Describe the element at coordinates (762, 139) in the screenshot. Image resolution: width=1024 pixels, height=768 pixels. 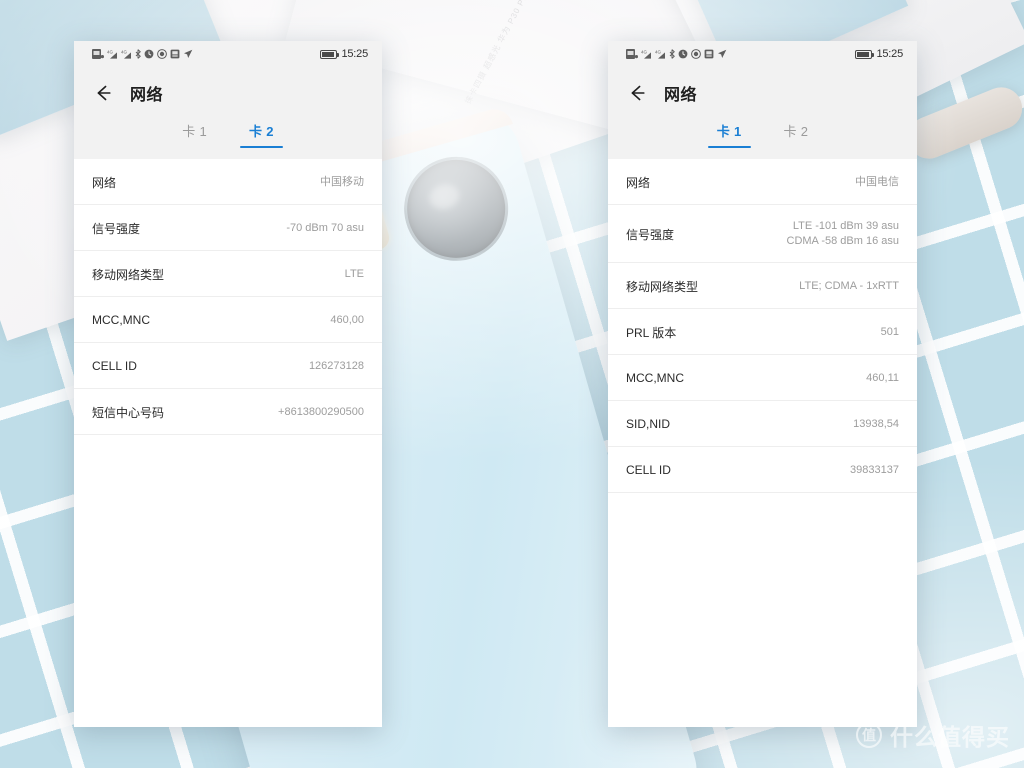
I see `sim-tabs-right: 卡 1 卡 2` at that location.